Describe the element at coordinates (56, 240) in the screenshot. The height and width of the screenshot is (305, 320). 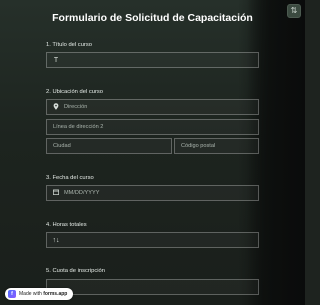
I see `number-icon: ↑↓` at that location.